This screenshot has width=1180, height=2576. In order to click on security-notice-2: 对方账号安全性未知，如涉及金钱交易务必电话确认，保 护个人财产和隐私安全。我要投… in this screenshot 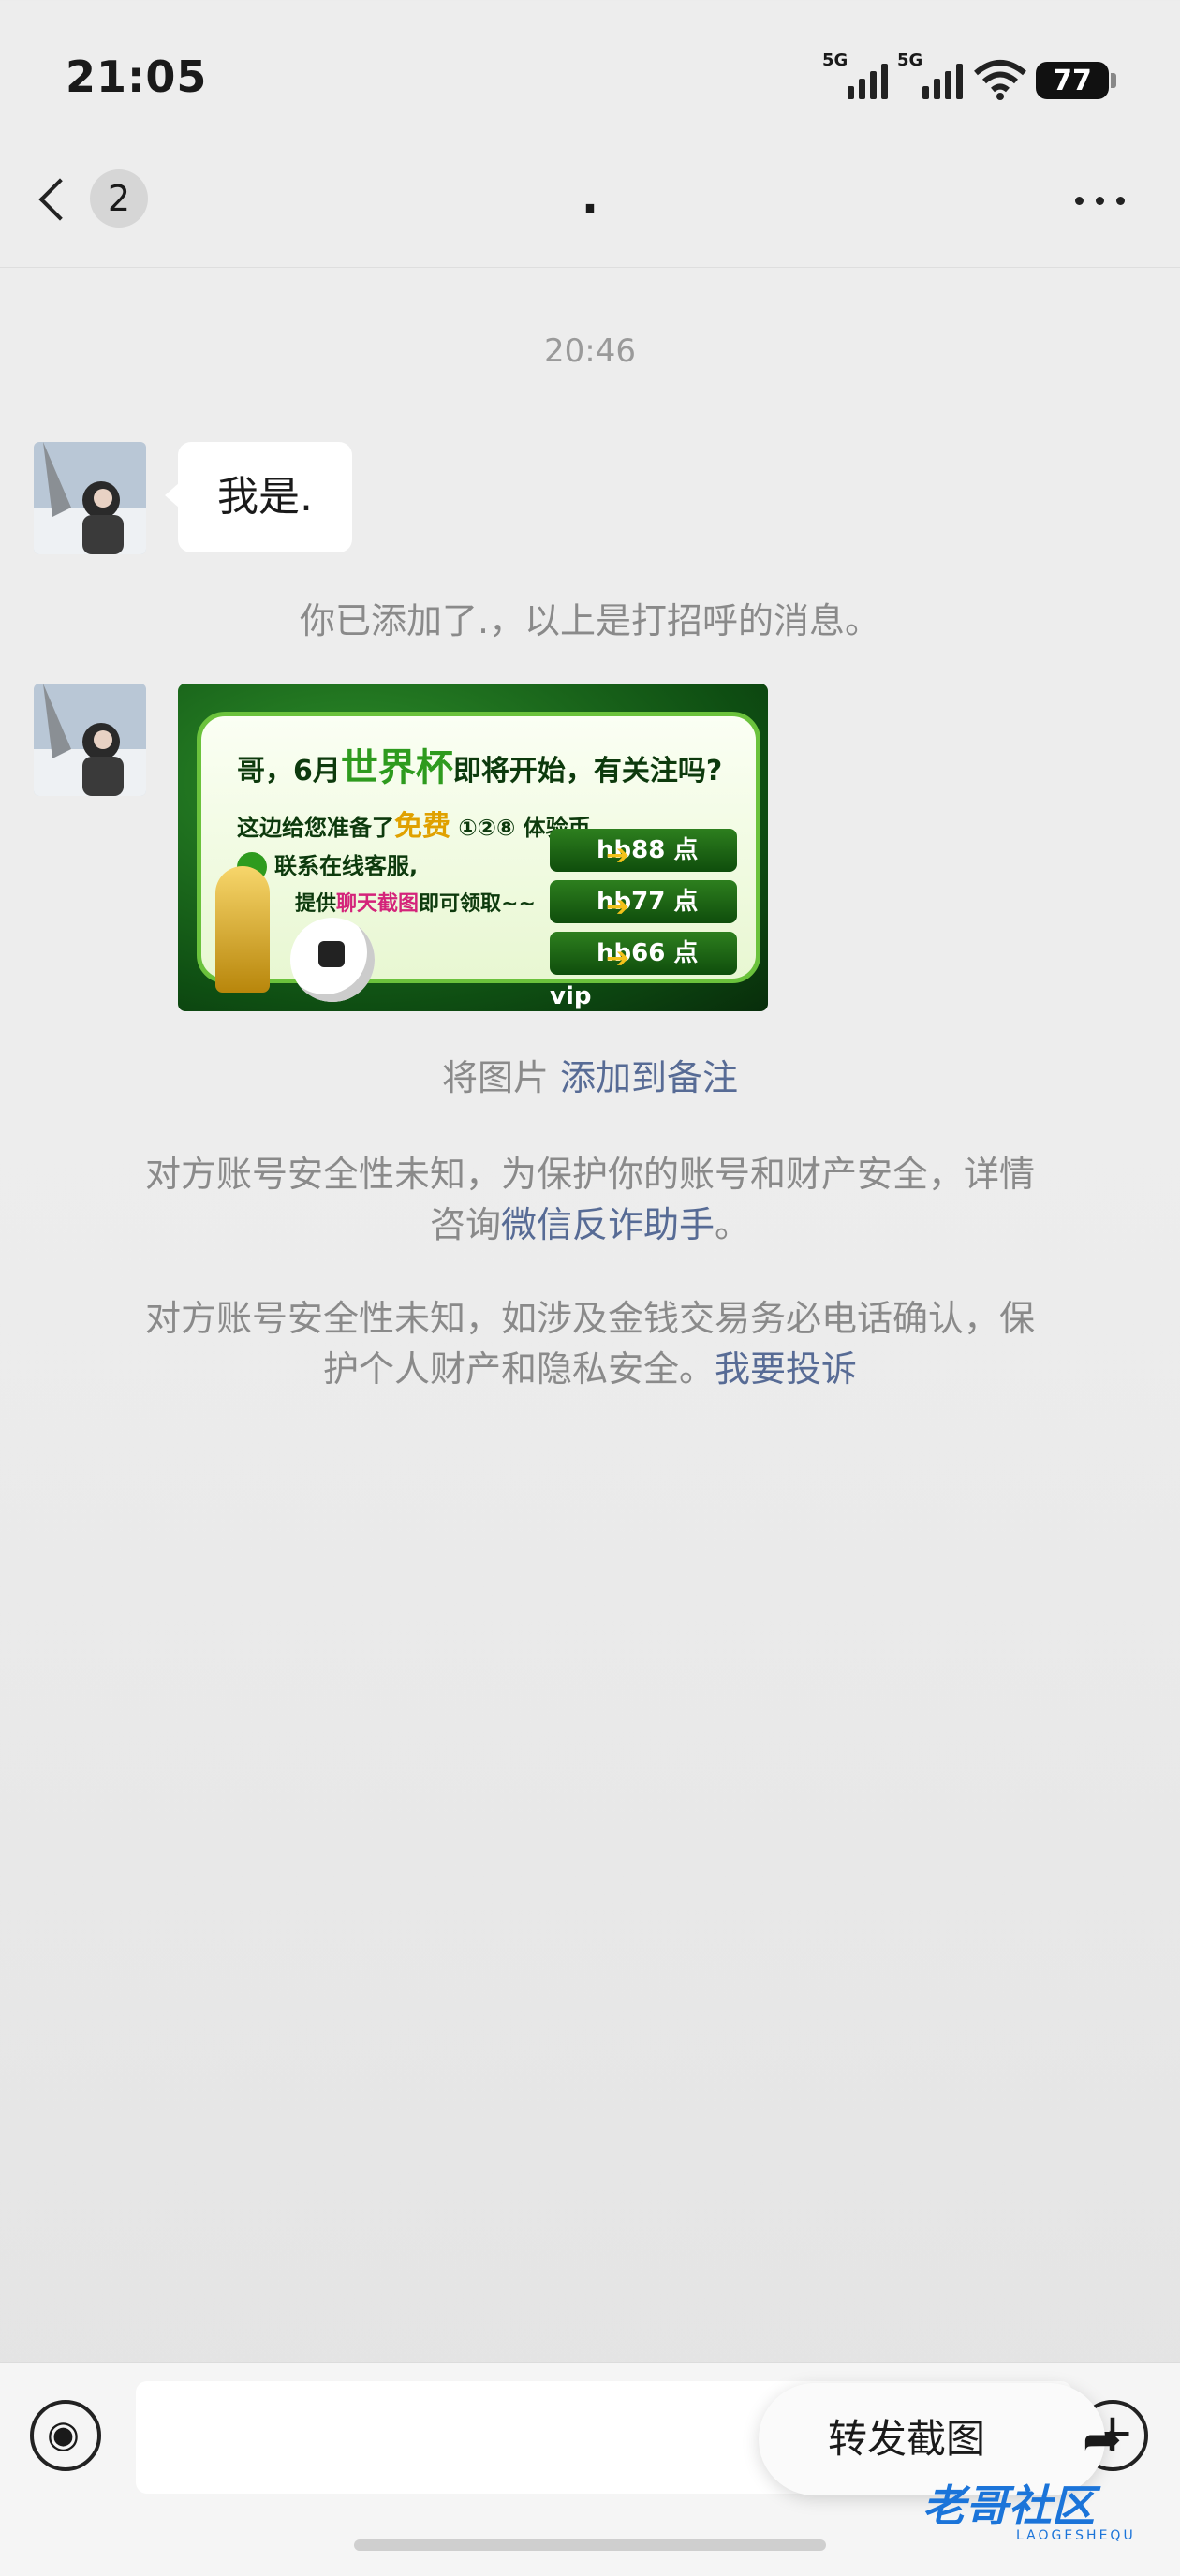, I will do `click(590, 1344)`.